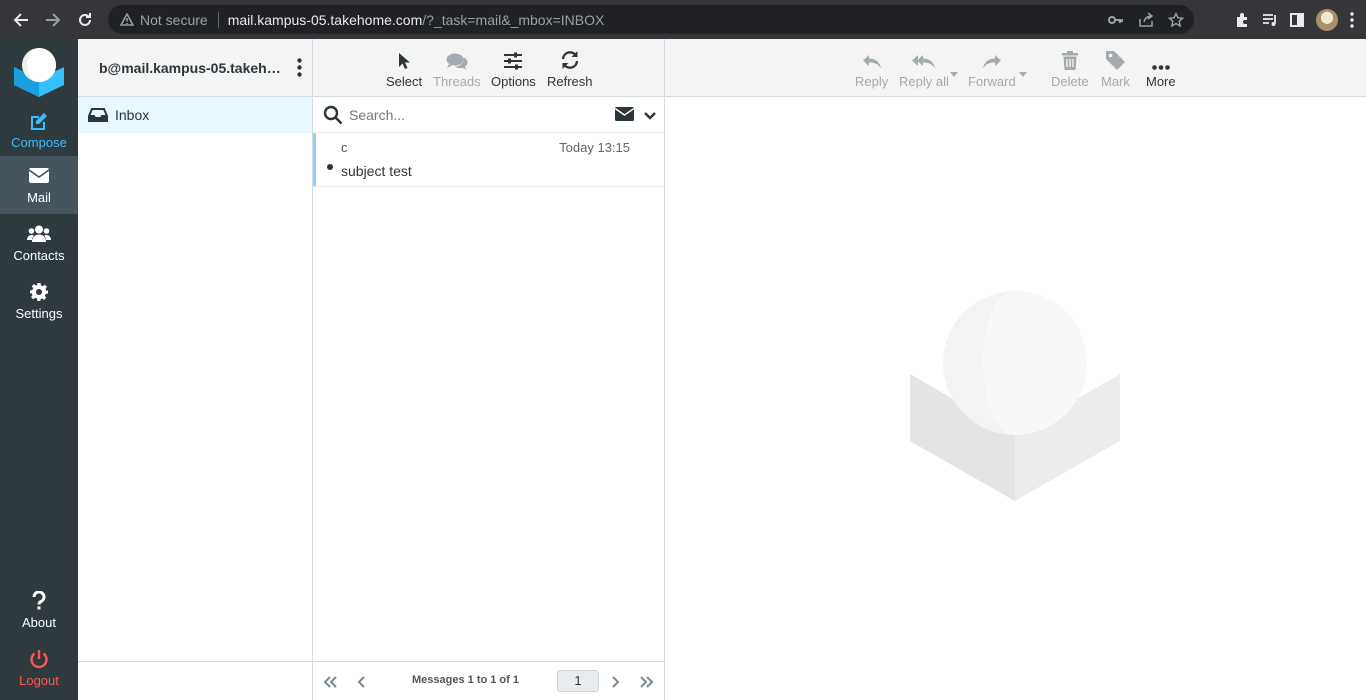 The image size is (1366, 700). Describe the element at coordinates (513, 59) in the screenshot. I see `sliders-icon` at that location.